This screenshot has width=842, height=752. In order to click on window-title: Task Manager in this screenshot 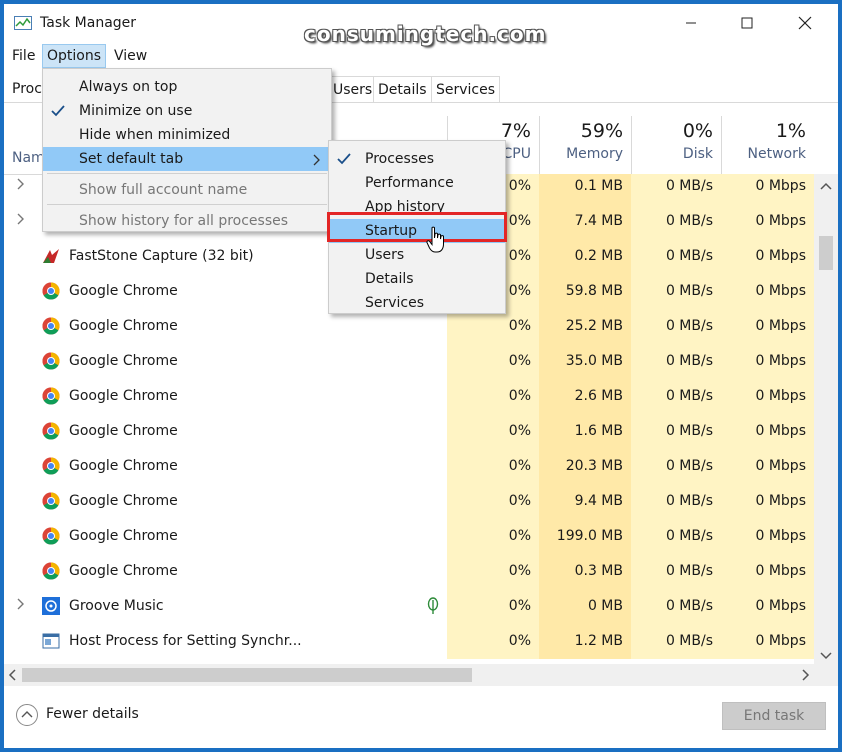, I will do `click(88, 23)`.